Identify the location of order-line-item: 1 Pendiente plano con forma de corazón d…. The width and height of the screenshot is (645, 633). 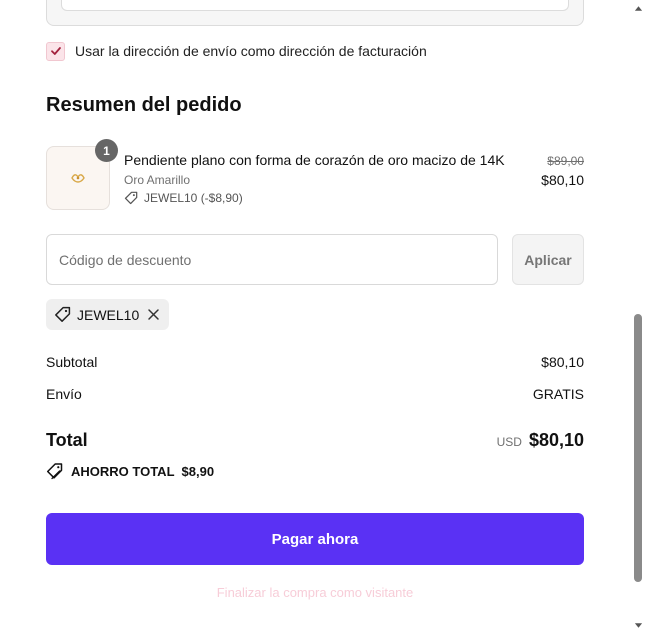
(315, 174).